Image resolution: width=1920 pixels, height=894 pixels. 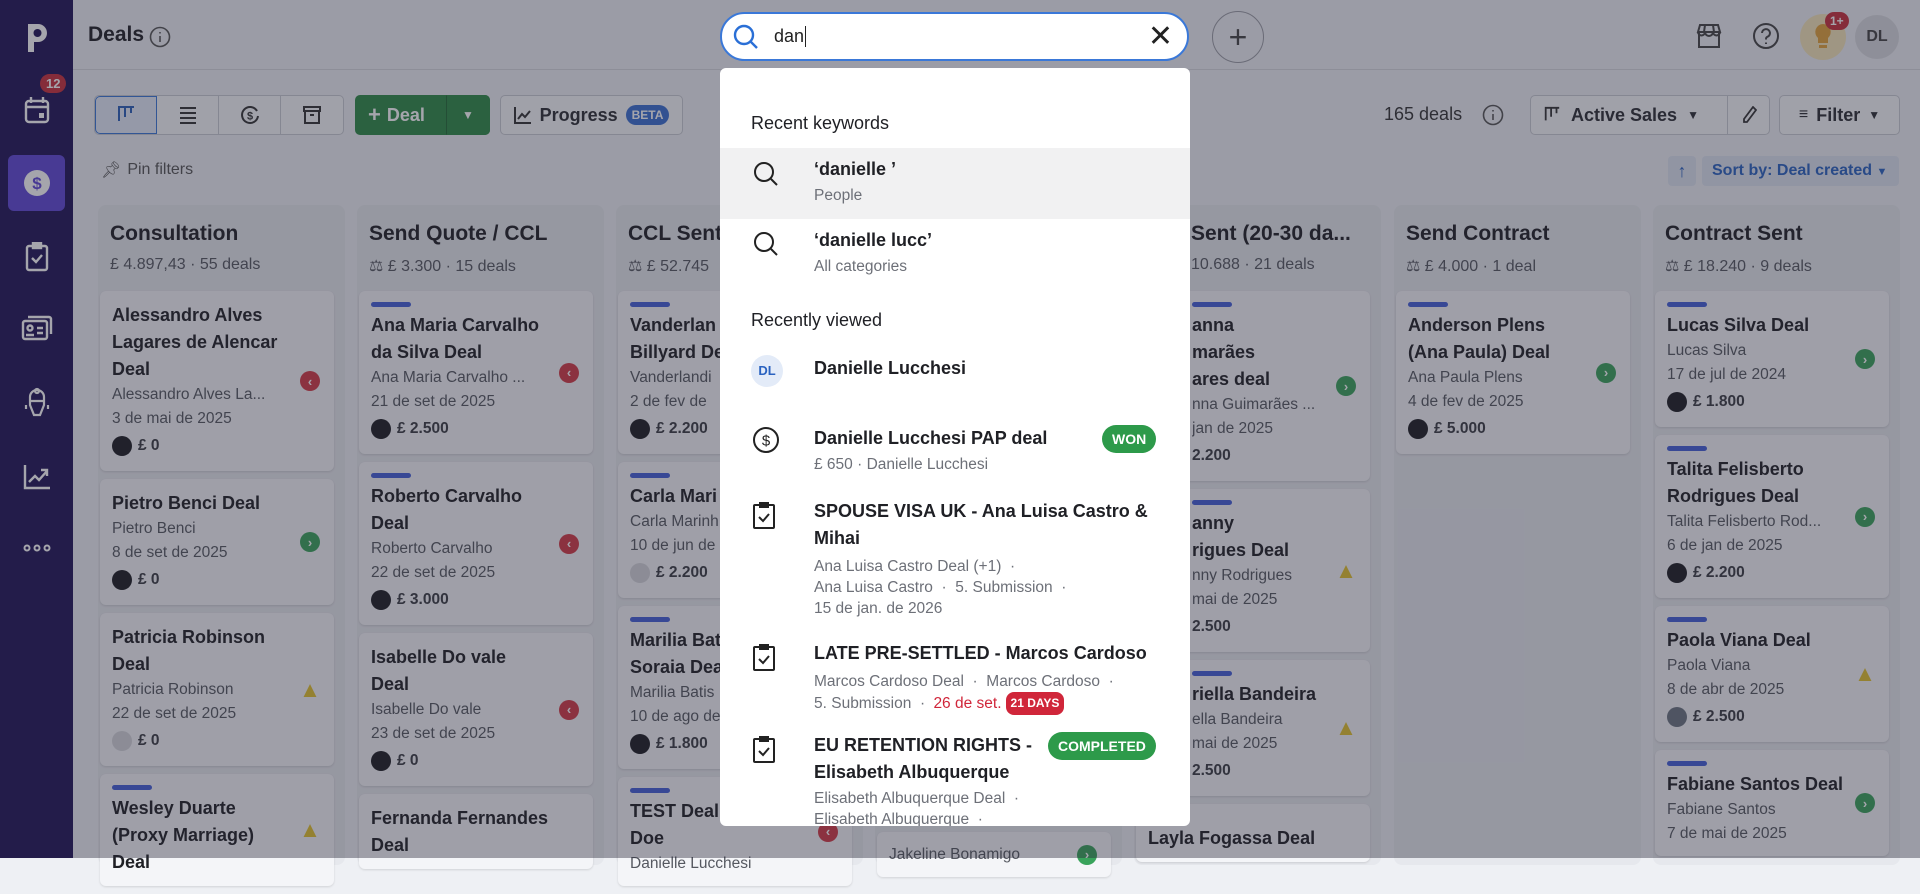 What do you see at coordinates (790, 36) in the screenshot?
I see `search-input: dan` at bounding box center [790, 36].